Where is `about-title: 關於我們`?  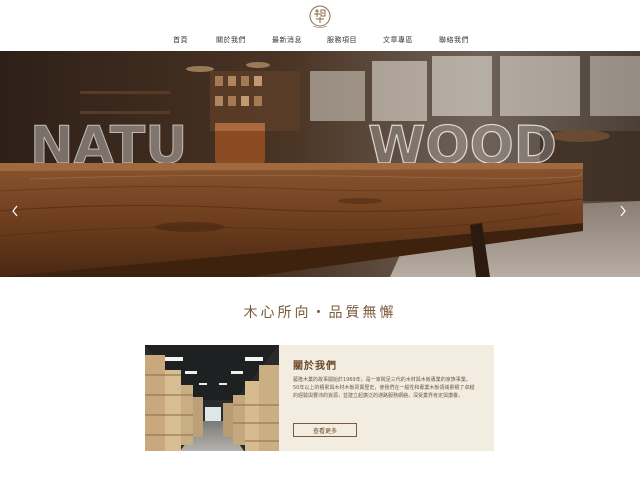 about-title: 關於我們 is located at coordinates (315, 366).